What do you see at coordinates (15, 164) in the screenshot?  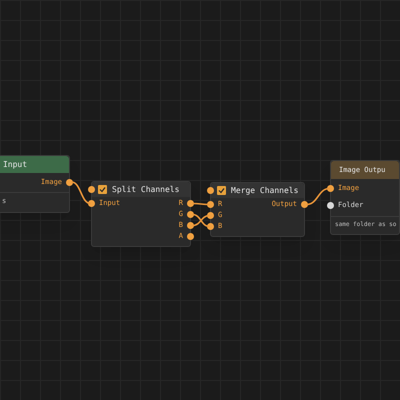 I see `node-title: Input` at bounding box center [15, 164].